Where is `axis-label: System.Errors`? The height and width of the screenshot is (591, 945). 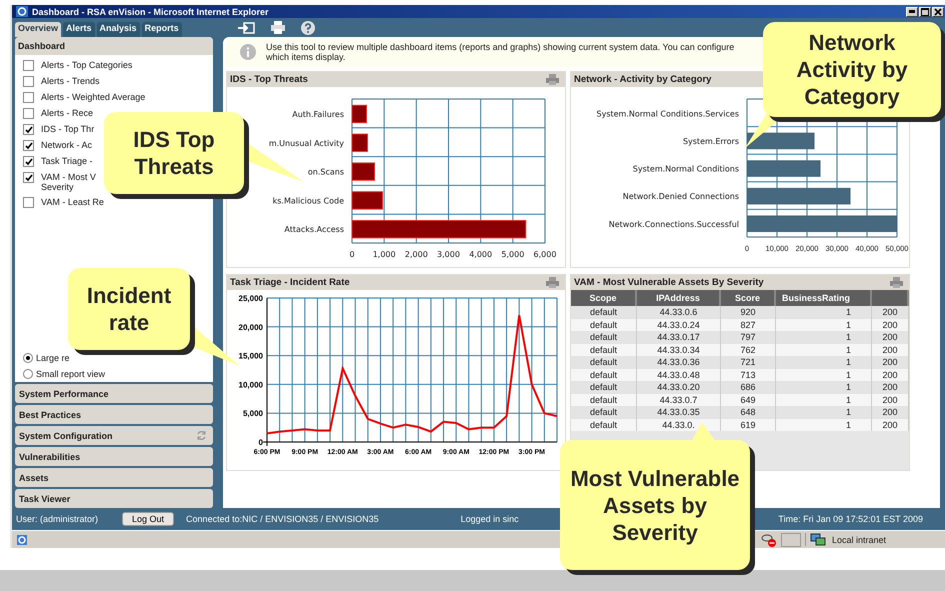
axis-label: System.Errors is located at coordinates (710, 141).